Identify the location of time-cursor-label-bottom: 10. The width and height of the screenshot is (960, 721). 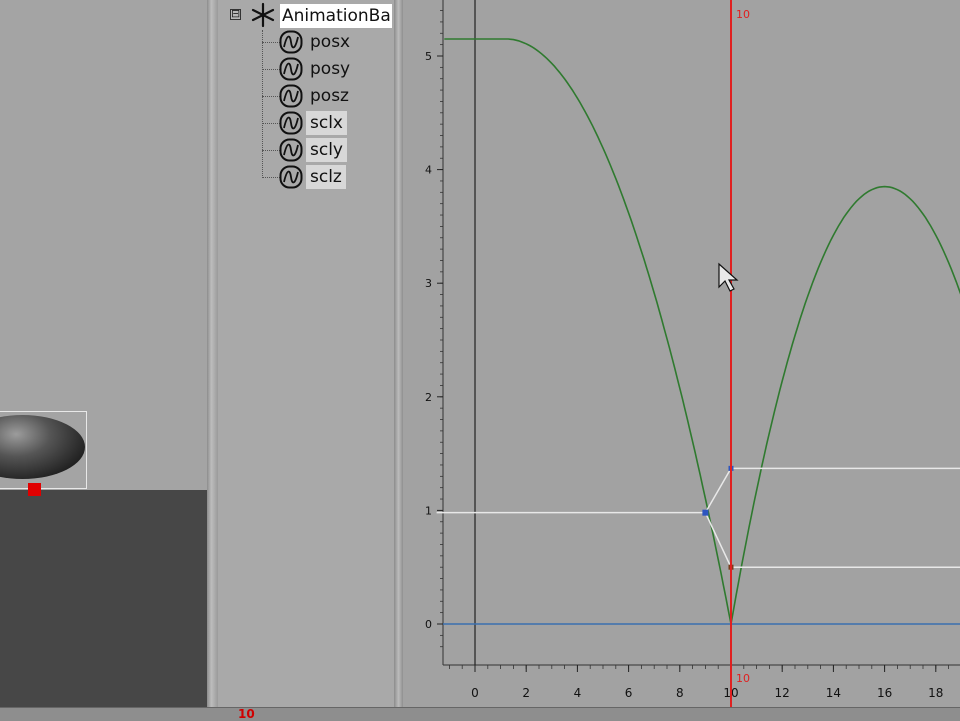
(743, 678).